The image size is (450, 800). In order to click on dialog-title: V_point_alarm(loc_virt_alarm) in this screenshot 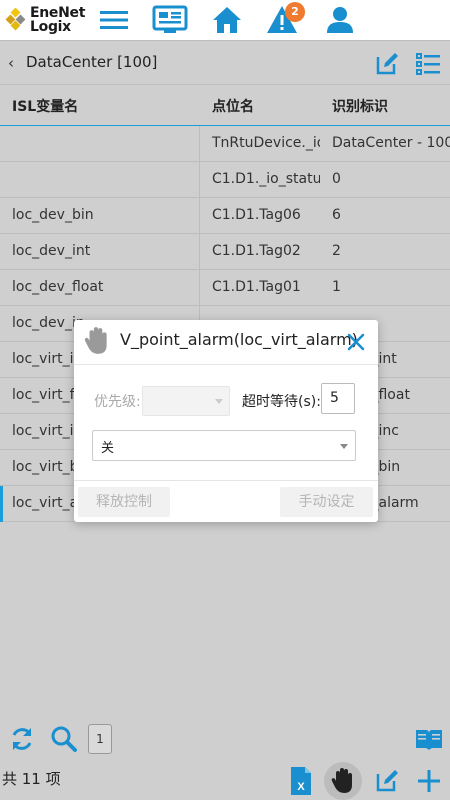, I will do `click(239, 339)`.